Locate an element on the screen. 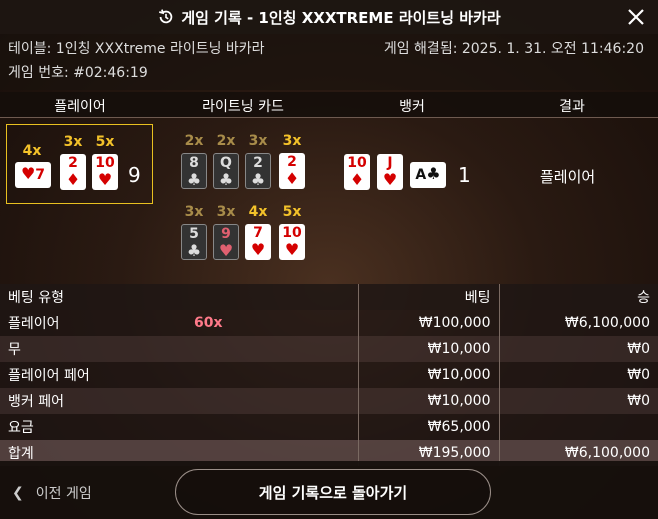 Image resolution: width=658 pixels, height=519 pixels. banker-card: 10 ♦ is located at coordinates (357, 172).